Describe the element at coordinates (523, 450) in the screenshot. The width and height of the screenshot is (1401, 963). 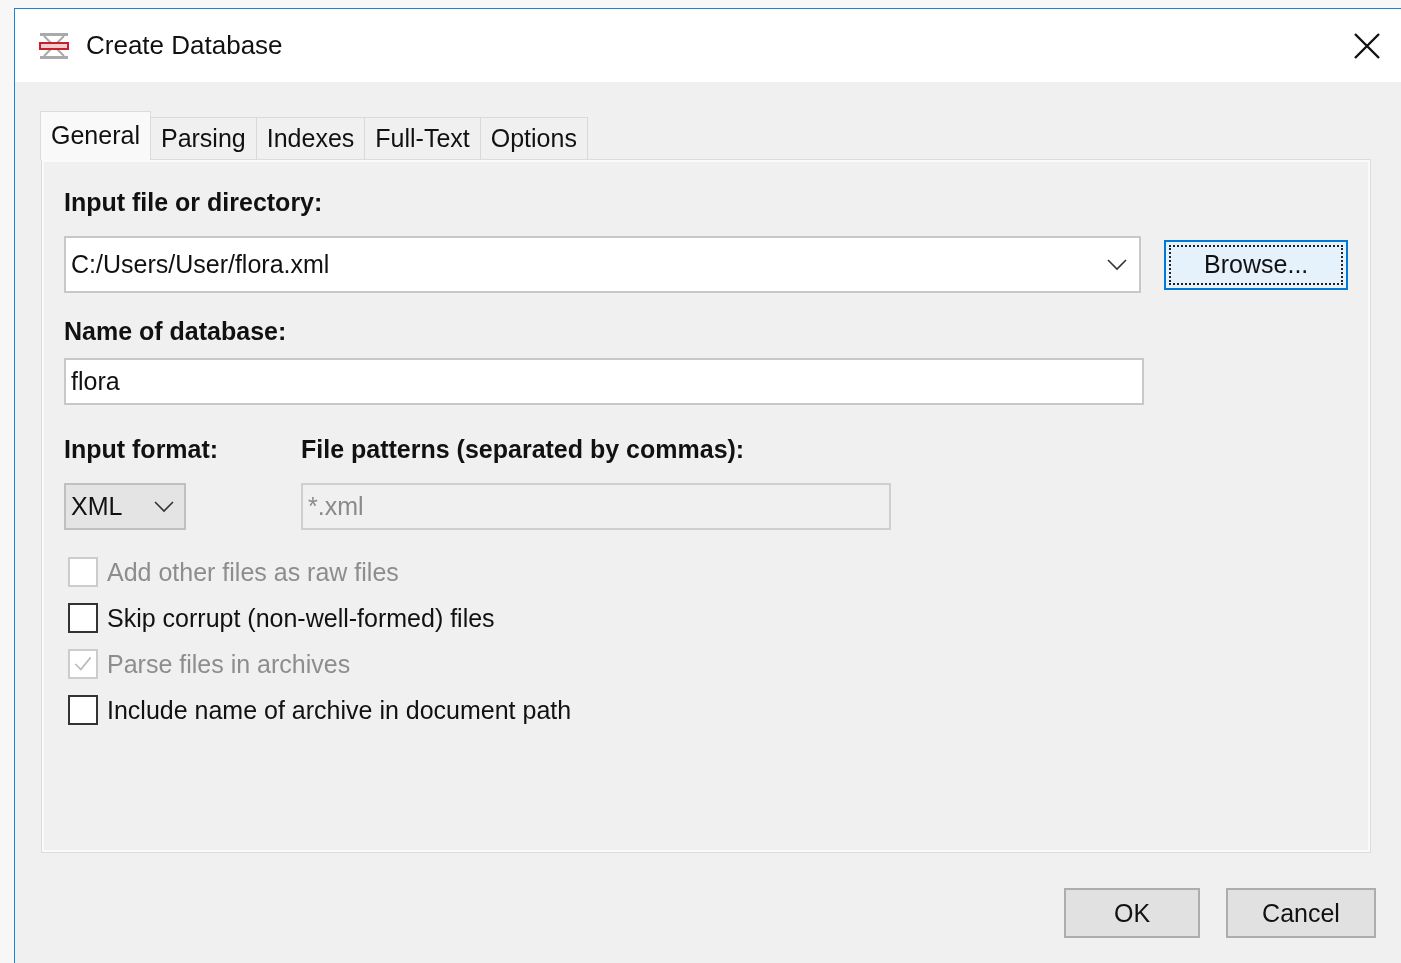
I see `field-label: File patterns (separated by commas):` at that location.